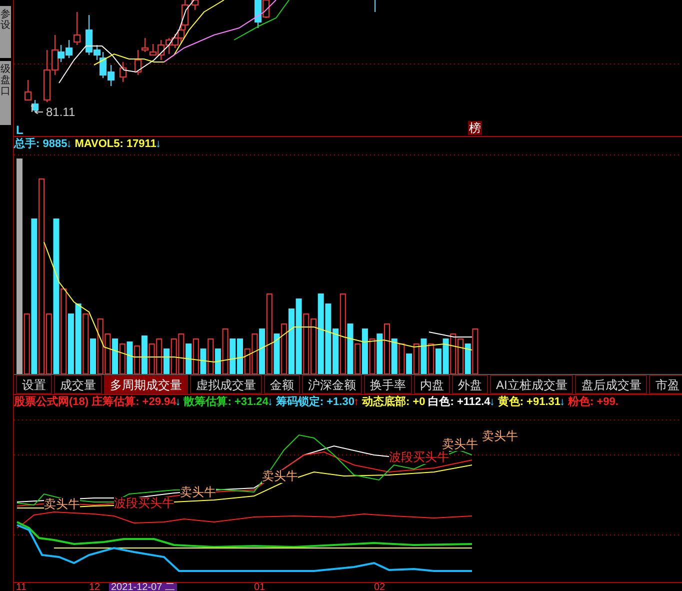  Describe the element at coordinates (593, 402) in the screenshot. I see `legend-text: 粉色: +99.` at that location.